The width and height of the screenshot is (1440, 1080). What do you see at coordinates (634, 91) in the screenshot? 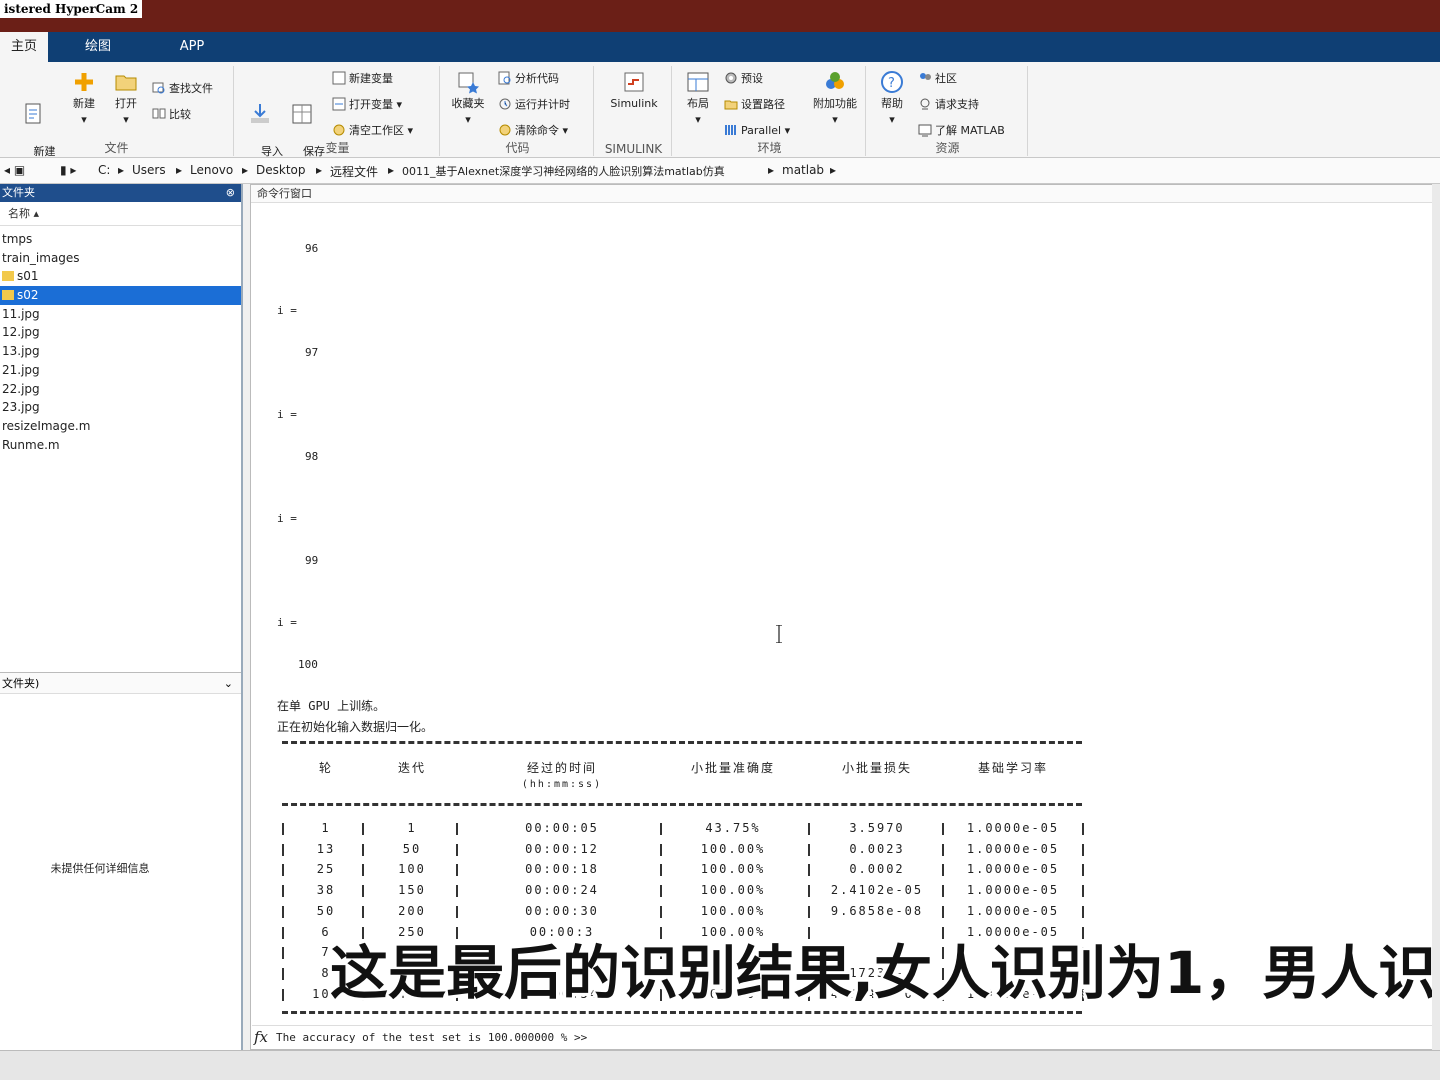
I see `simulink-button: Simulink` at bounding box center [634, 91].